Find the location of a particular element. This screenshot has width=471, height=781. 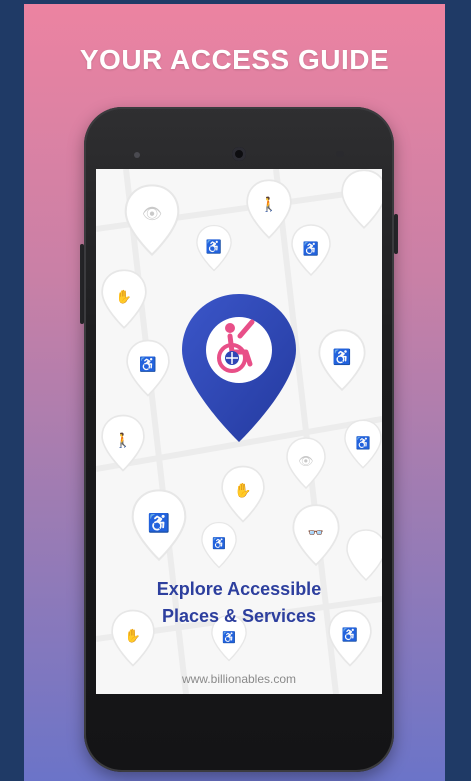

bg-pin-12: ✋ is located at coordinates (243, 494).